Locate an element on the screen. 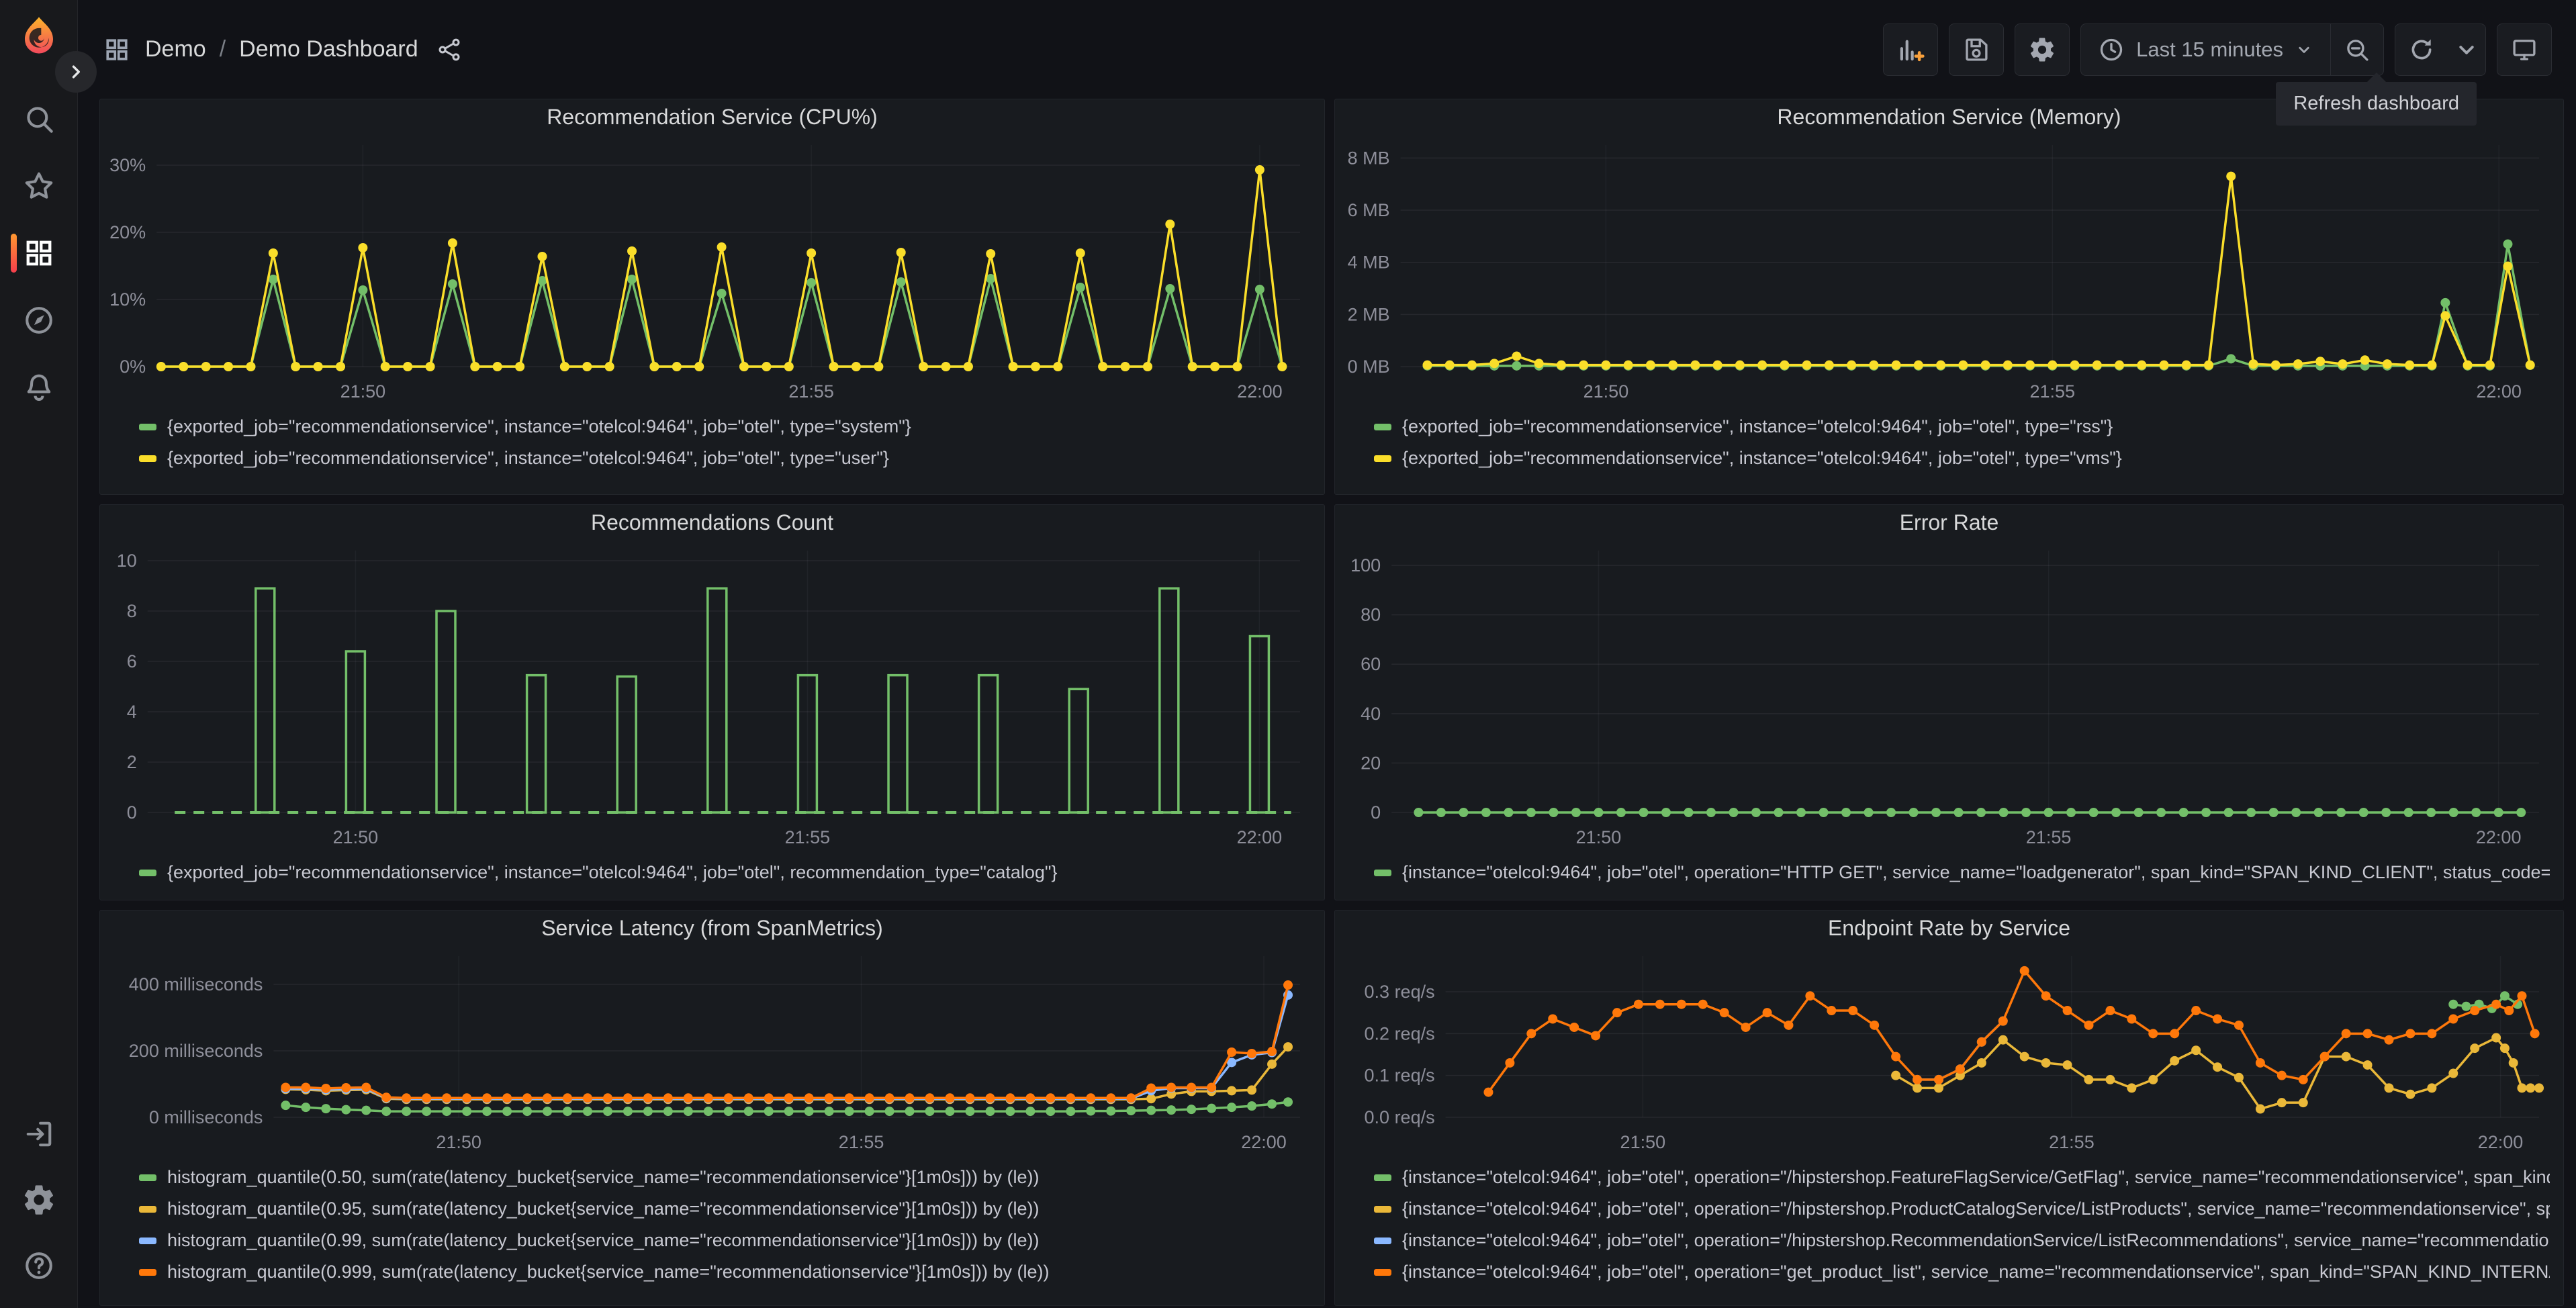 This screenshot has height=1308, width=2576. star-icon is located at coordinates (38, 186).